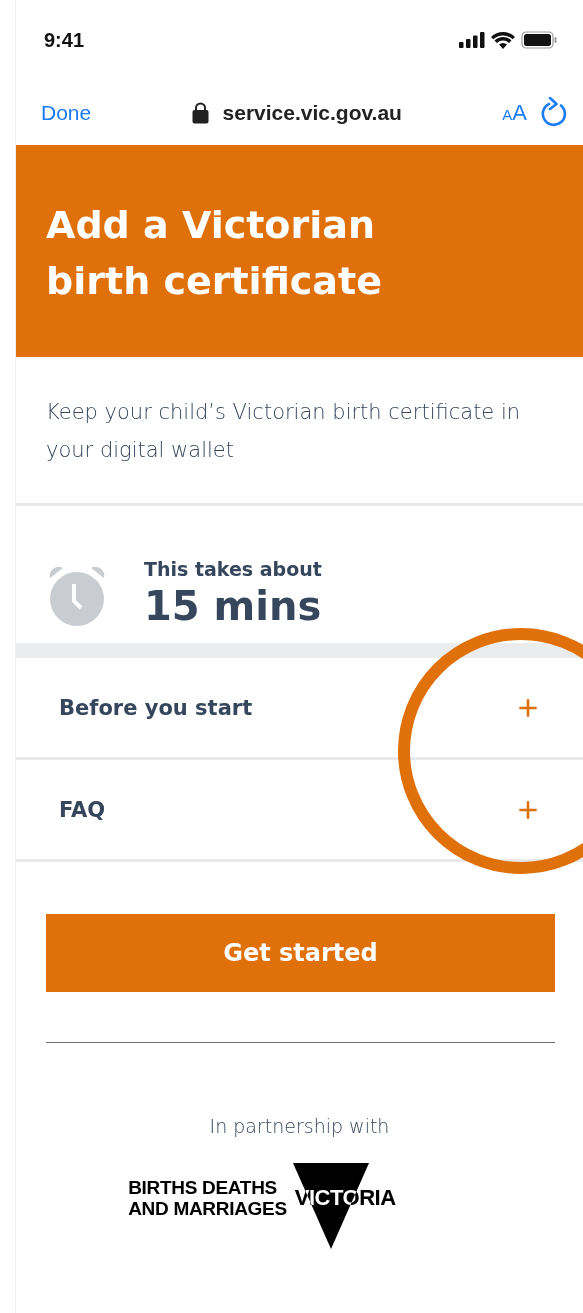 This screenshot has width=583, height=1313. Describe the element at coordinates (299, 1126) in the screenshot. I see `partnership-text: In partnership with` at that location.